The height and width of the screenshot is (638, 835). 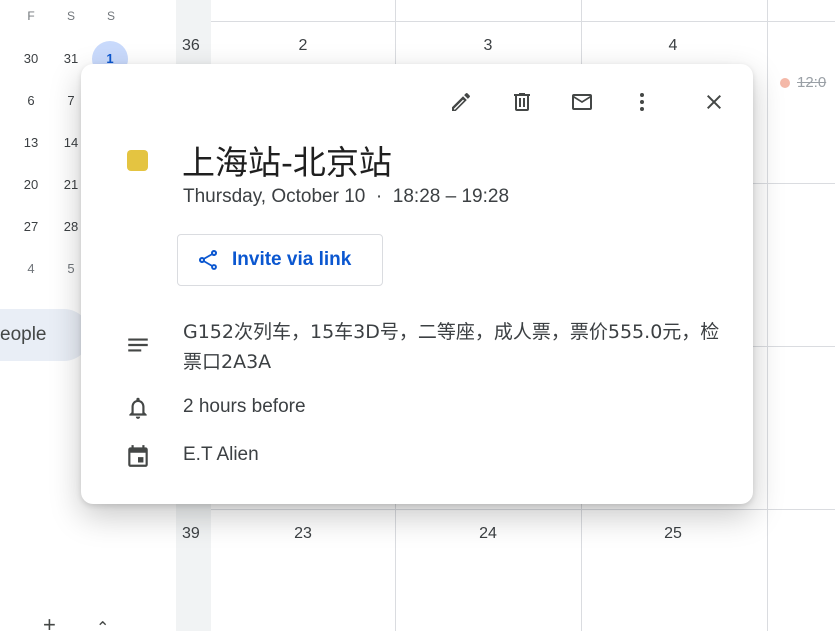 I want to click on delete-button, so click(x=522, y=102).